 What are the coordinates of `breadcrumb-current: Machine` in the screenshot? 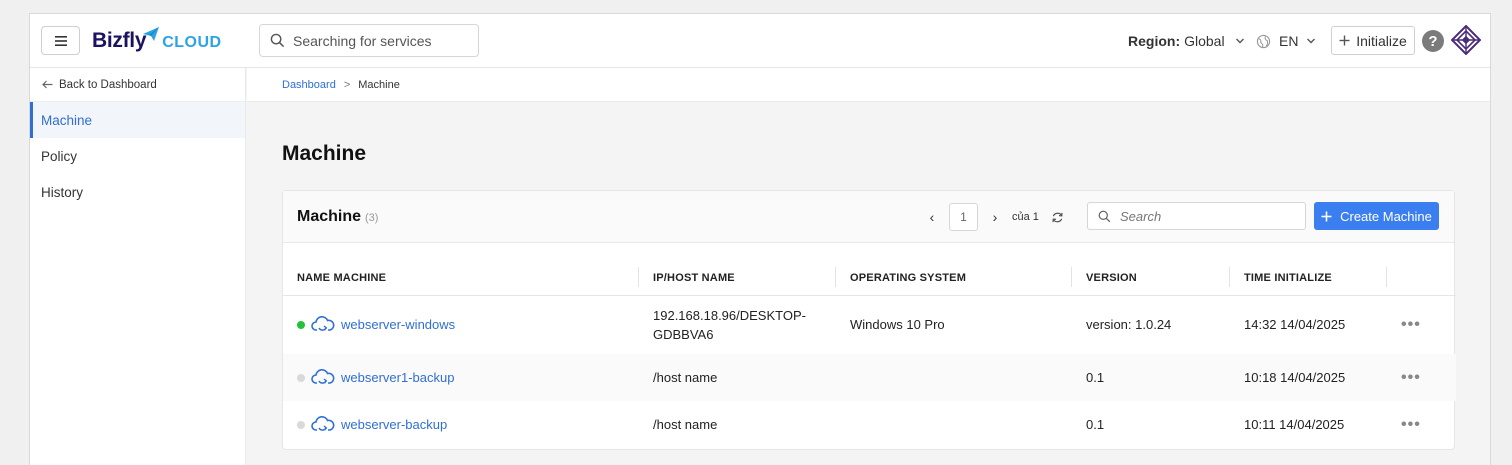 It's located at (379, 84).